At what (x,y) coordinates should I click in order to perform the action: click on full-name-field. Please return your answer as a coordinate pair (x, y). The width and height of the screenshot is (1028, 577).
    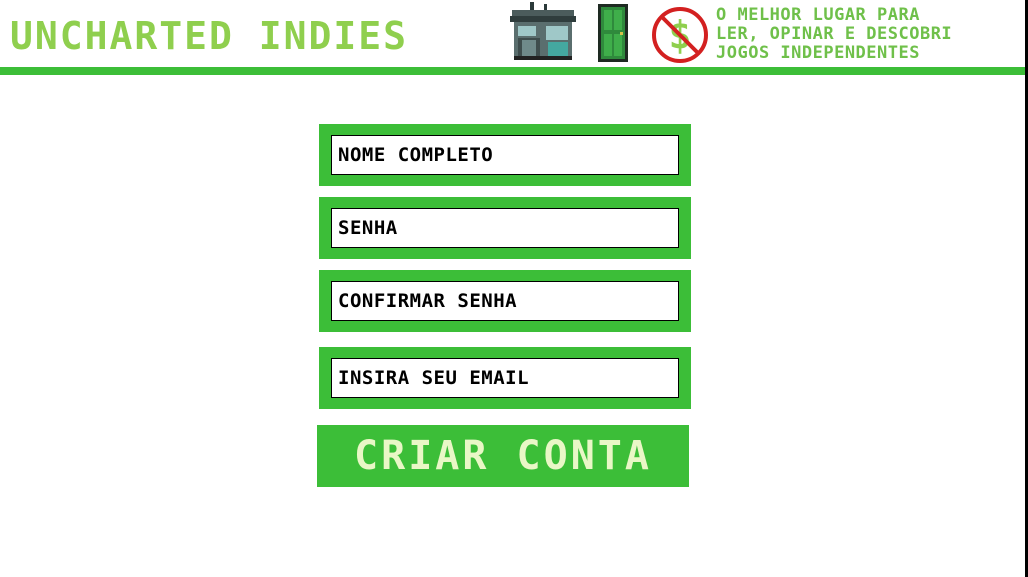
    Looking at the image, I should click on (505, 155).